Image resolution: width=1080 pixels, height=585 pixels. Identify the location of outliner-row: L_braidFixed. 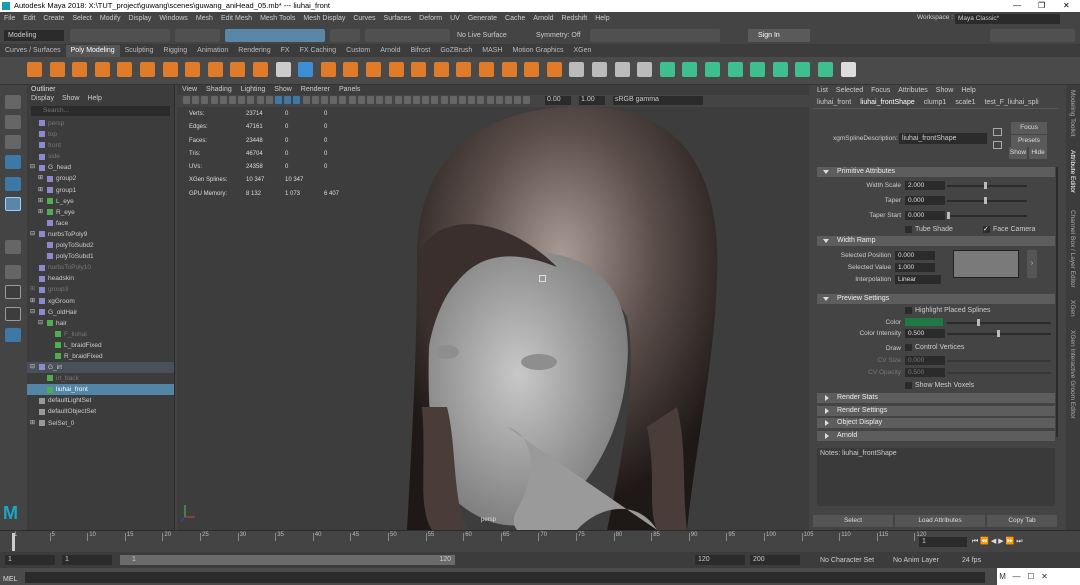
(100, 345).